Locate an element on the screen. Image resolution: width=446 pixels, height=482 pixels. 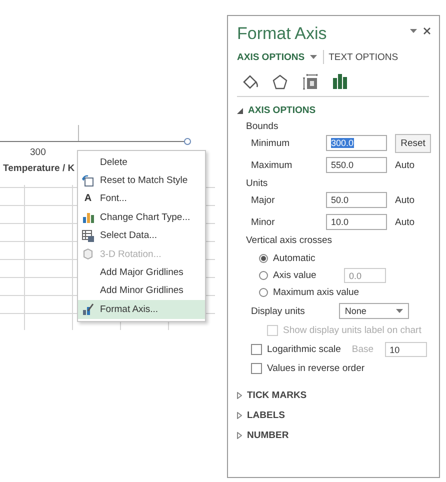
base-label: Base is located at coordinates (363, 349).